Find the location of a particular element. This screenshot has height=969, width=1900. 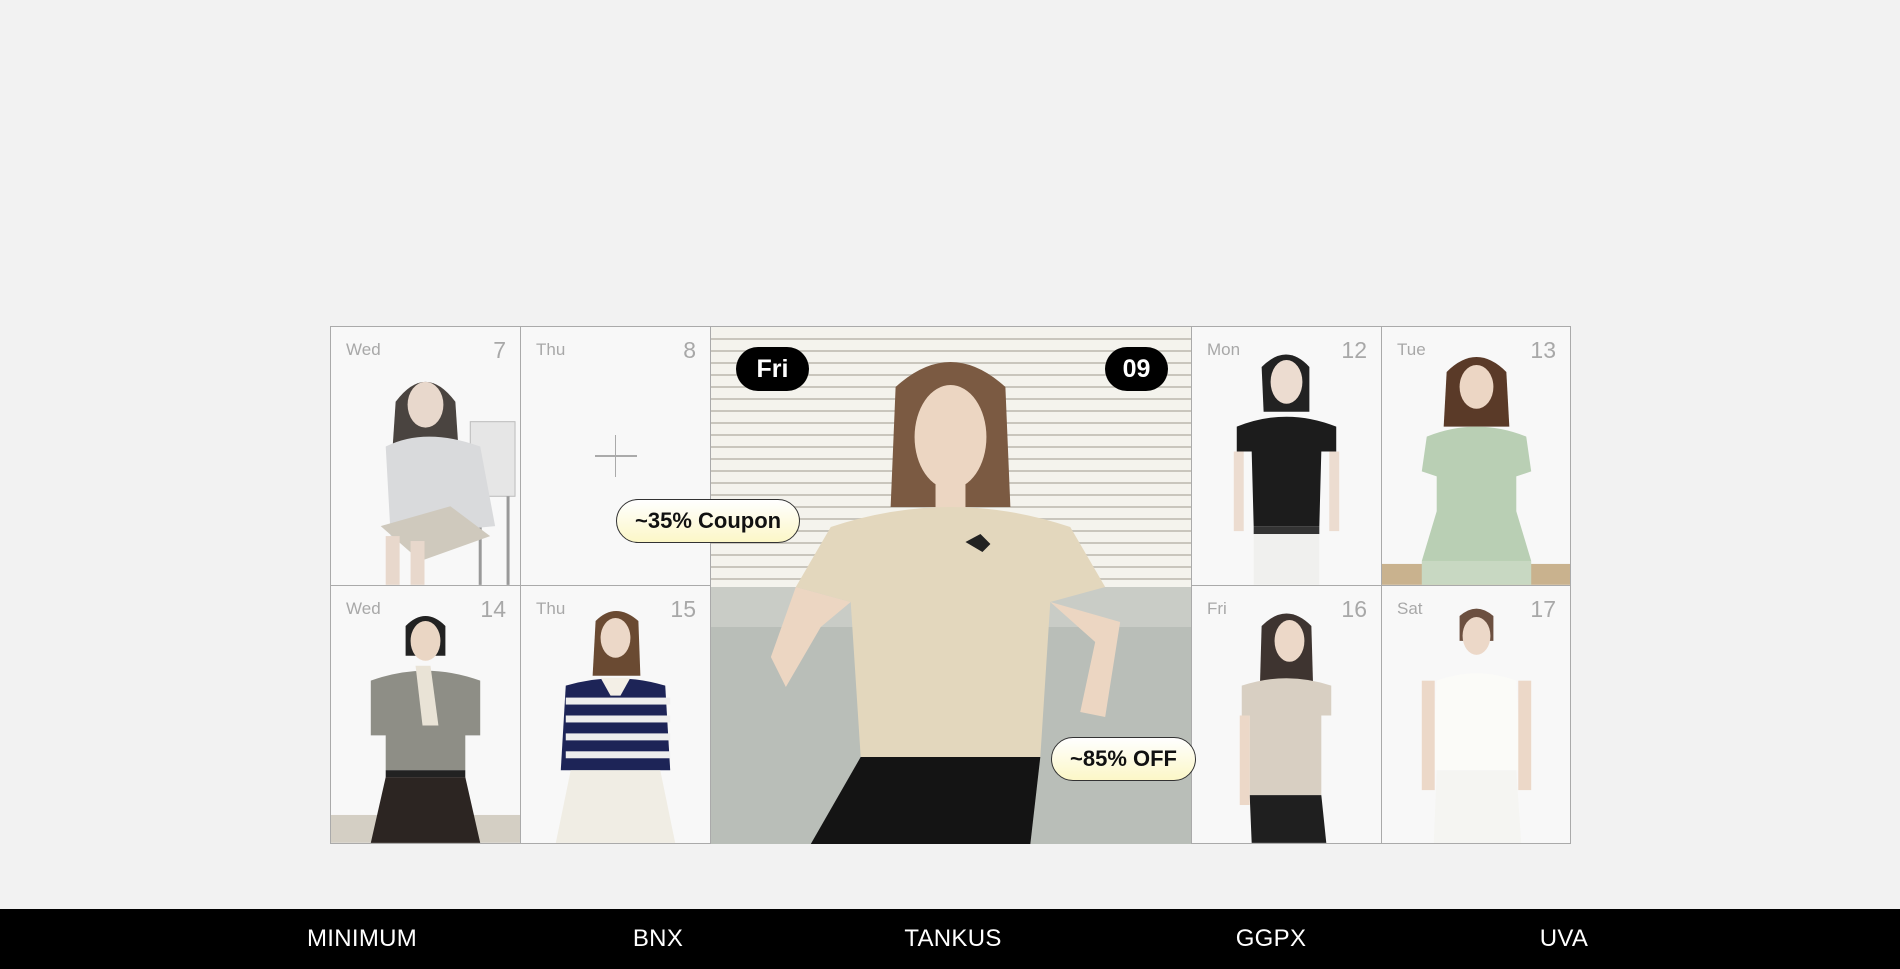

date-number: 16 is located at coordinates (1354, 609).